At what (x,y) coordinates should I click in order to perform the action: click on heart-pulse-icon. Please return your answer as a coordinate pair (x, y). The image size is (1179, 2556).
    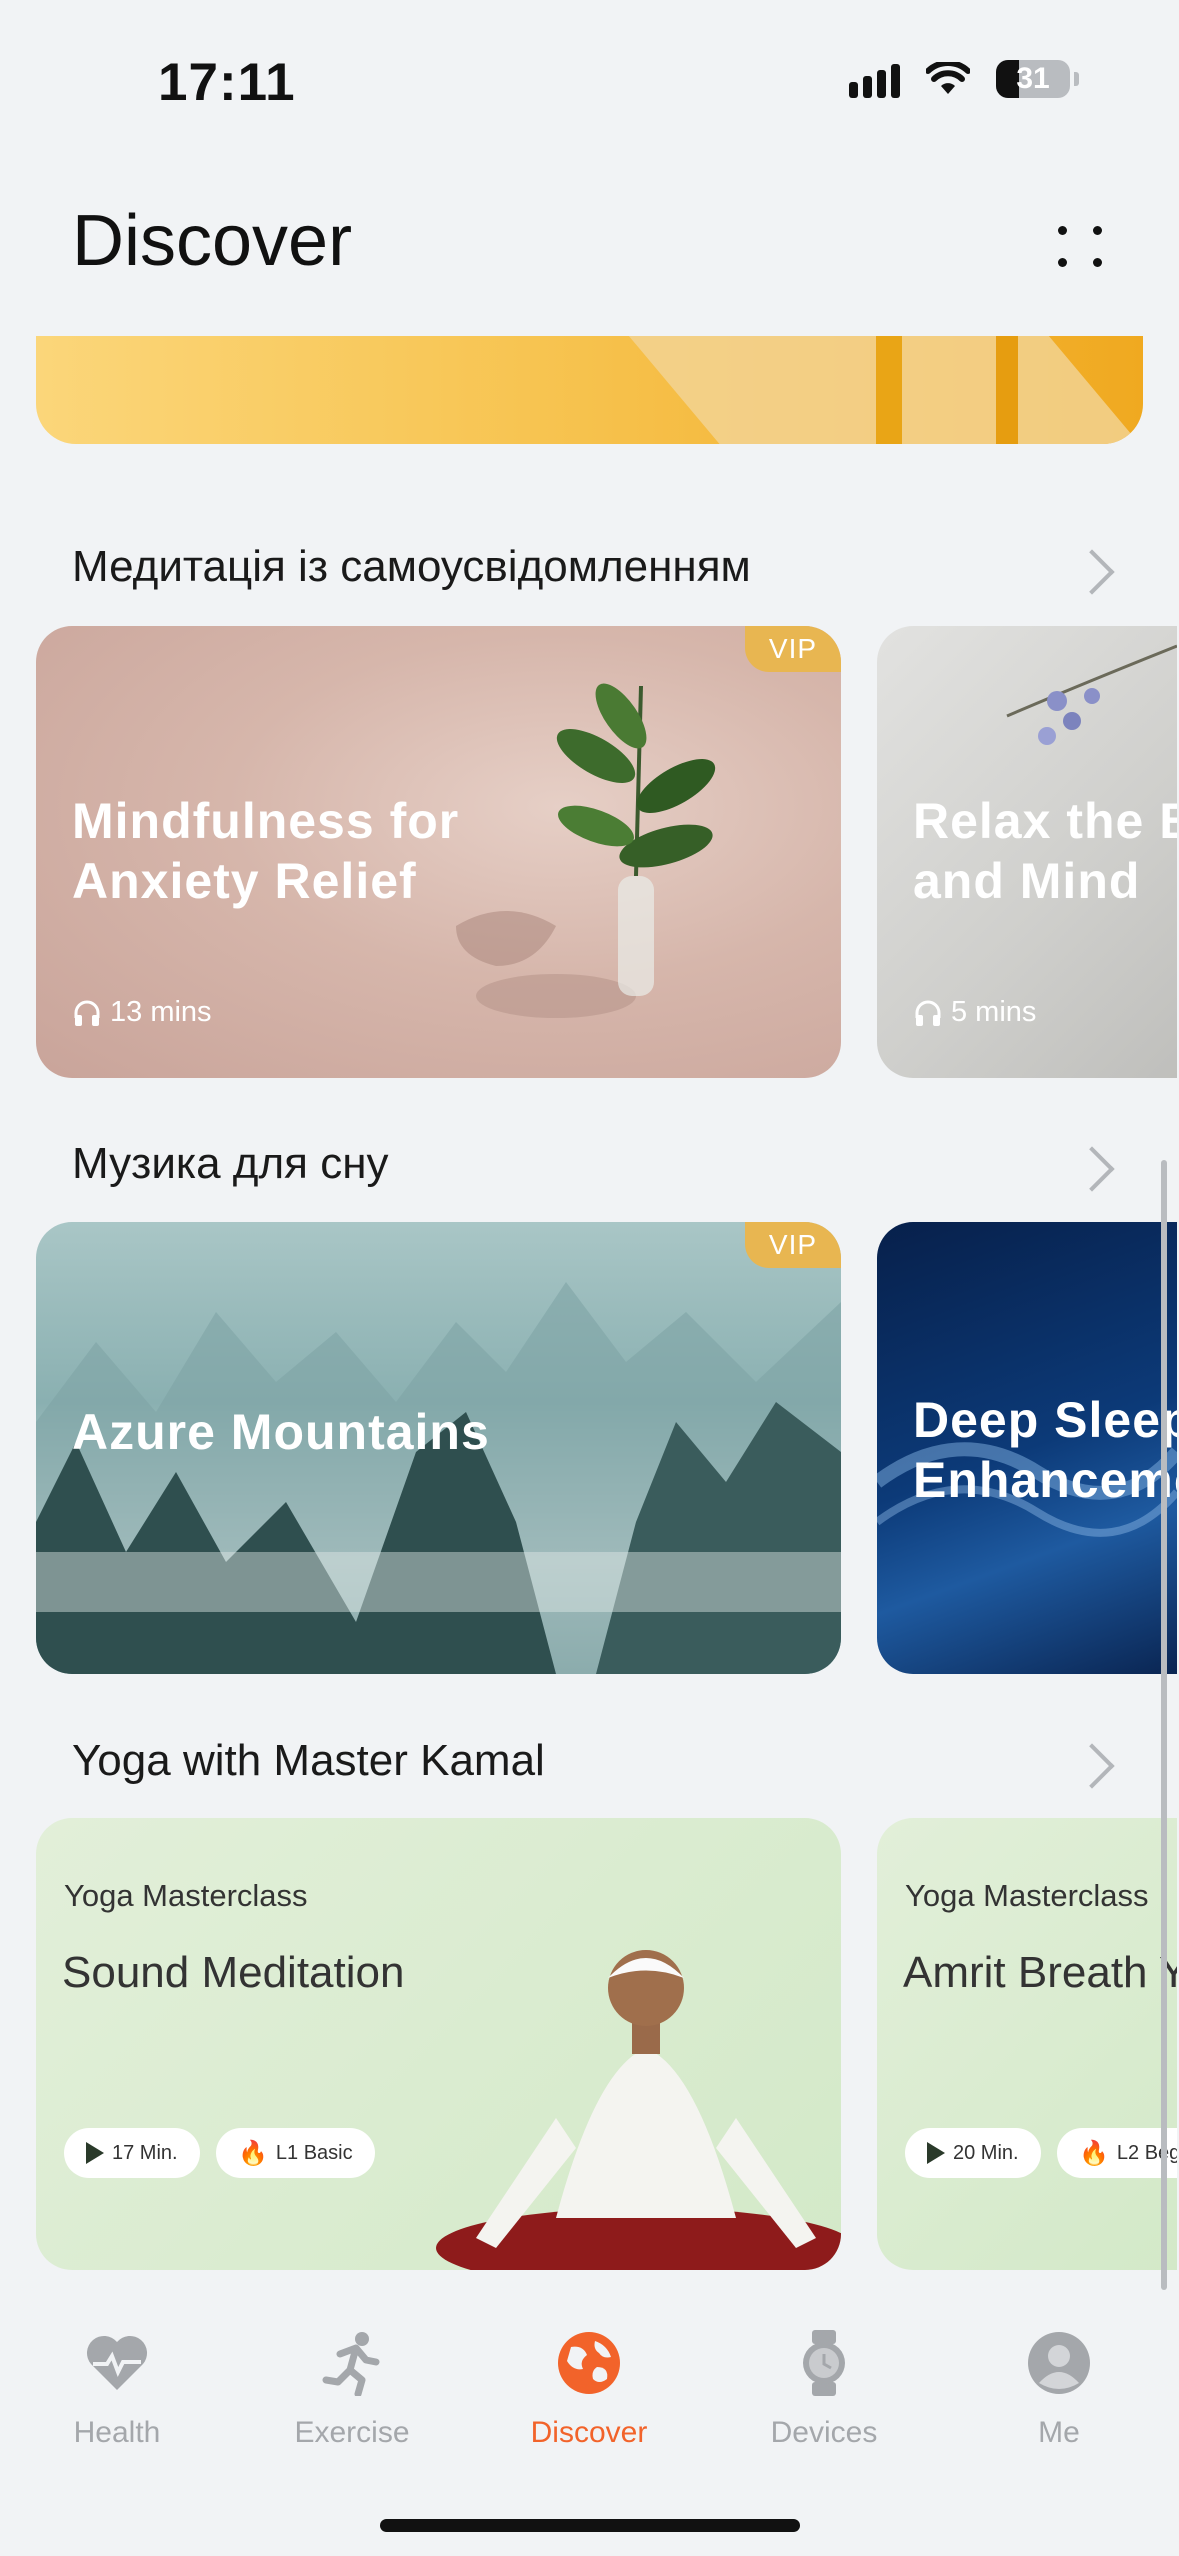
    Looking at the image, I should click on (117, 2363).